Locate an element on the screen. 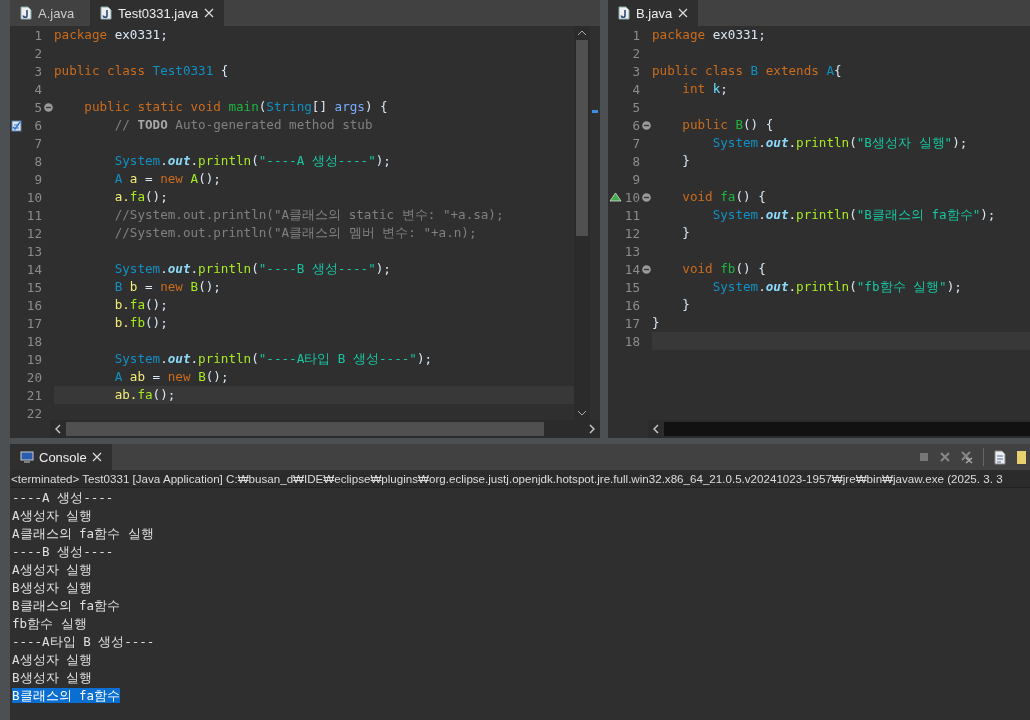  console-output-line: B클래스의 fa함수 is located at coordinates (66, 605).